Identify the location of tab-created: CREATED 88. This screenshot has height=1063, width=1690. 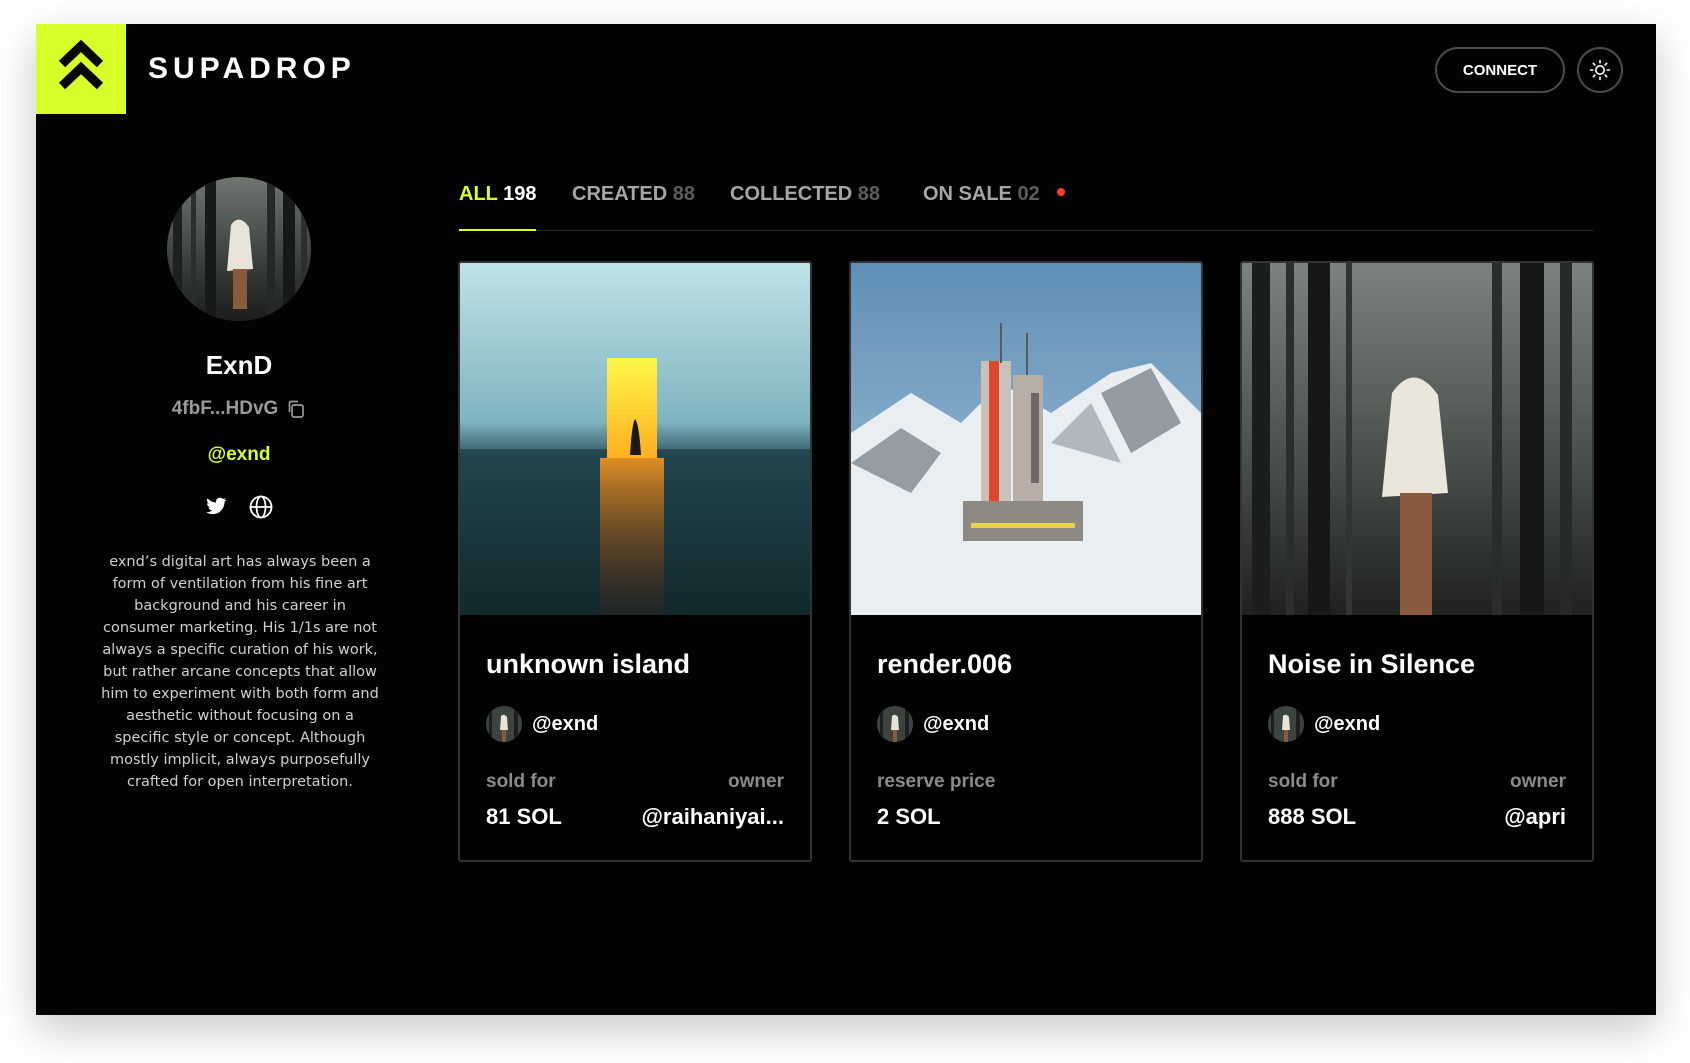
(633, 202).